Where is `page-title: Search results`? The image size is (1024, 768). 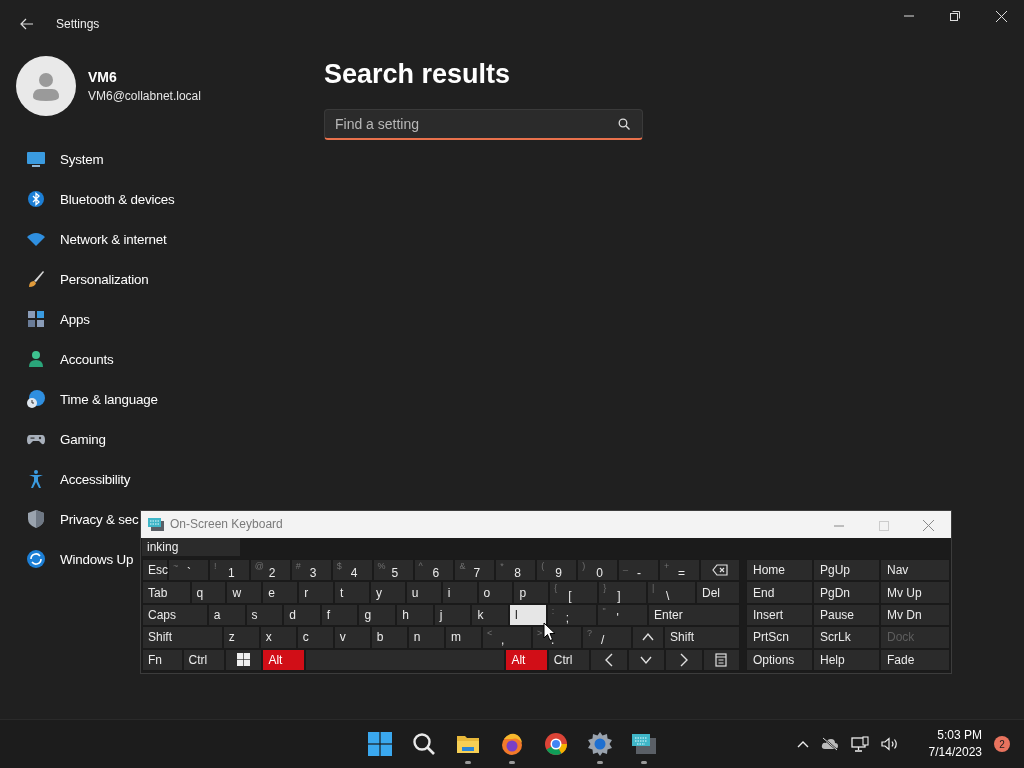
page-title: Search results is located at coordinates (418, 74).